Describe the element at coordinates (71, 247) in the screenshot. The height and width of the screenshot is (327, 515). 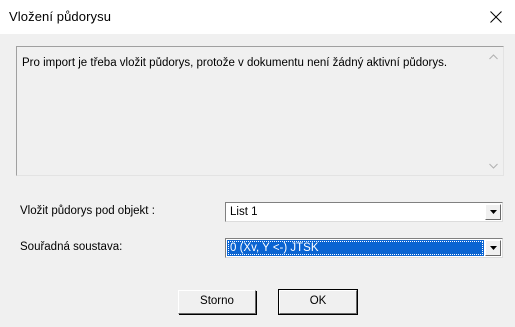
I see `coords-label: Souřadná soustava:` at that location.